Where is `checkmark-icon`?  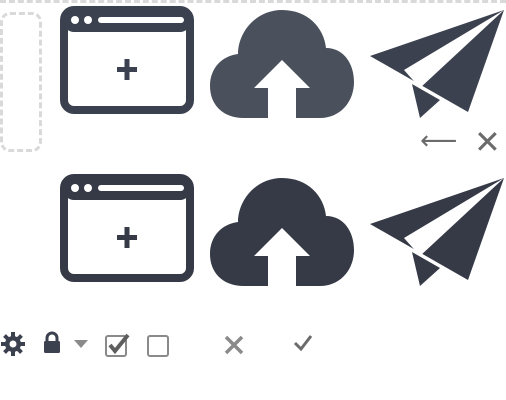
checkmark-icon is located at coordinates (303, 343).